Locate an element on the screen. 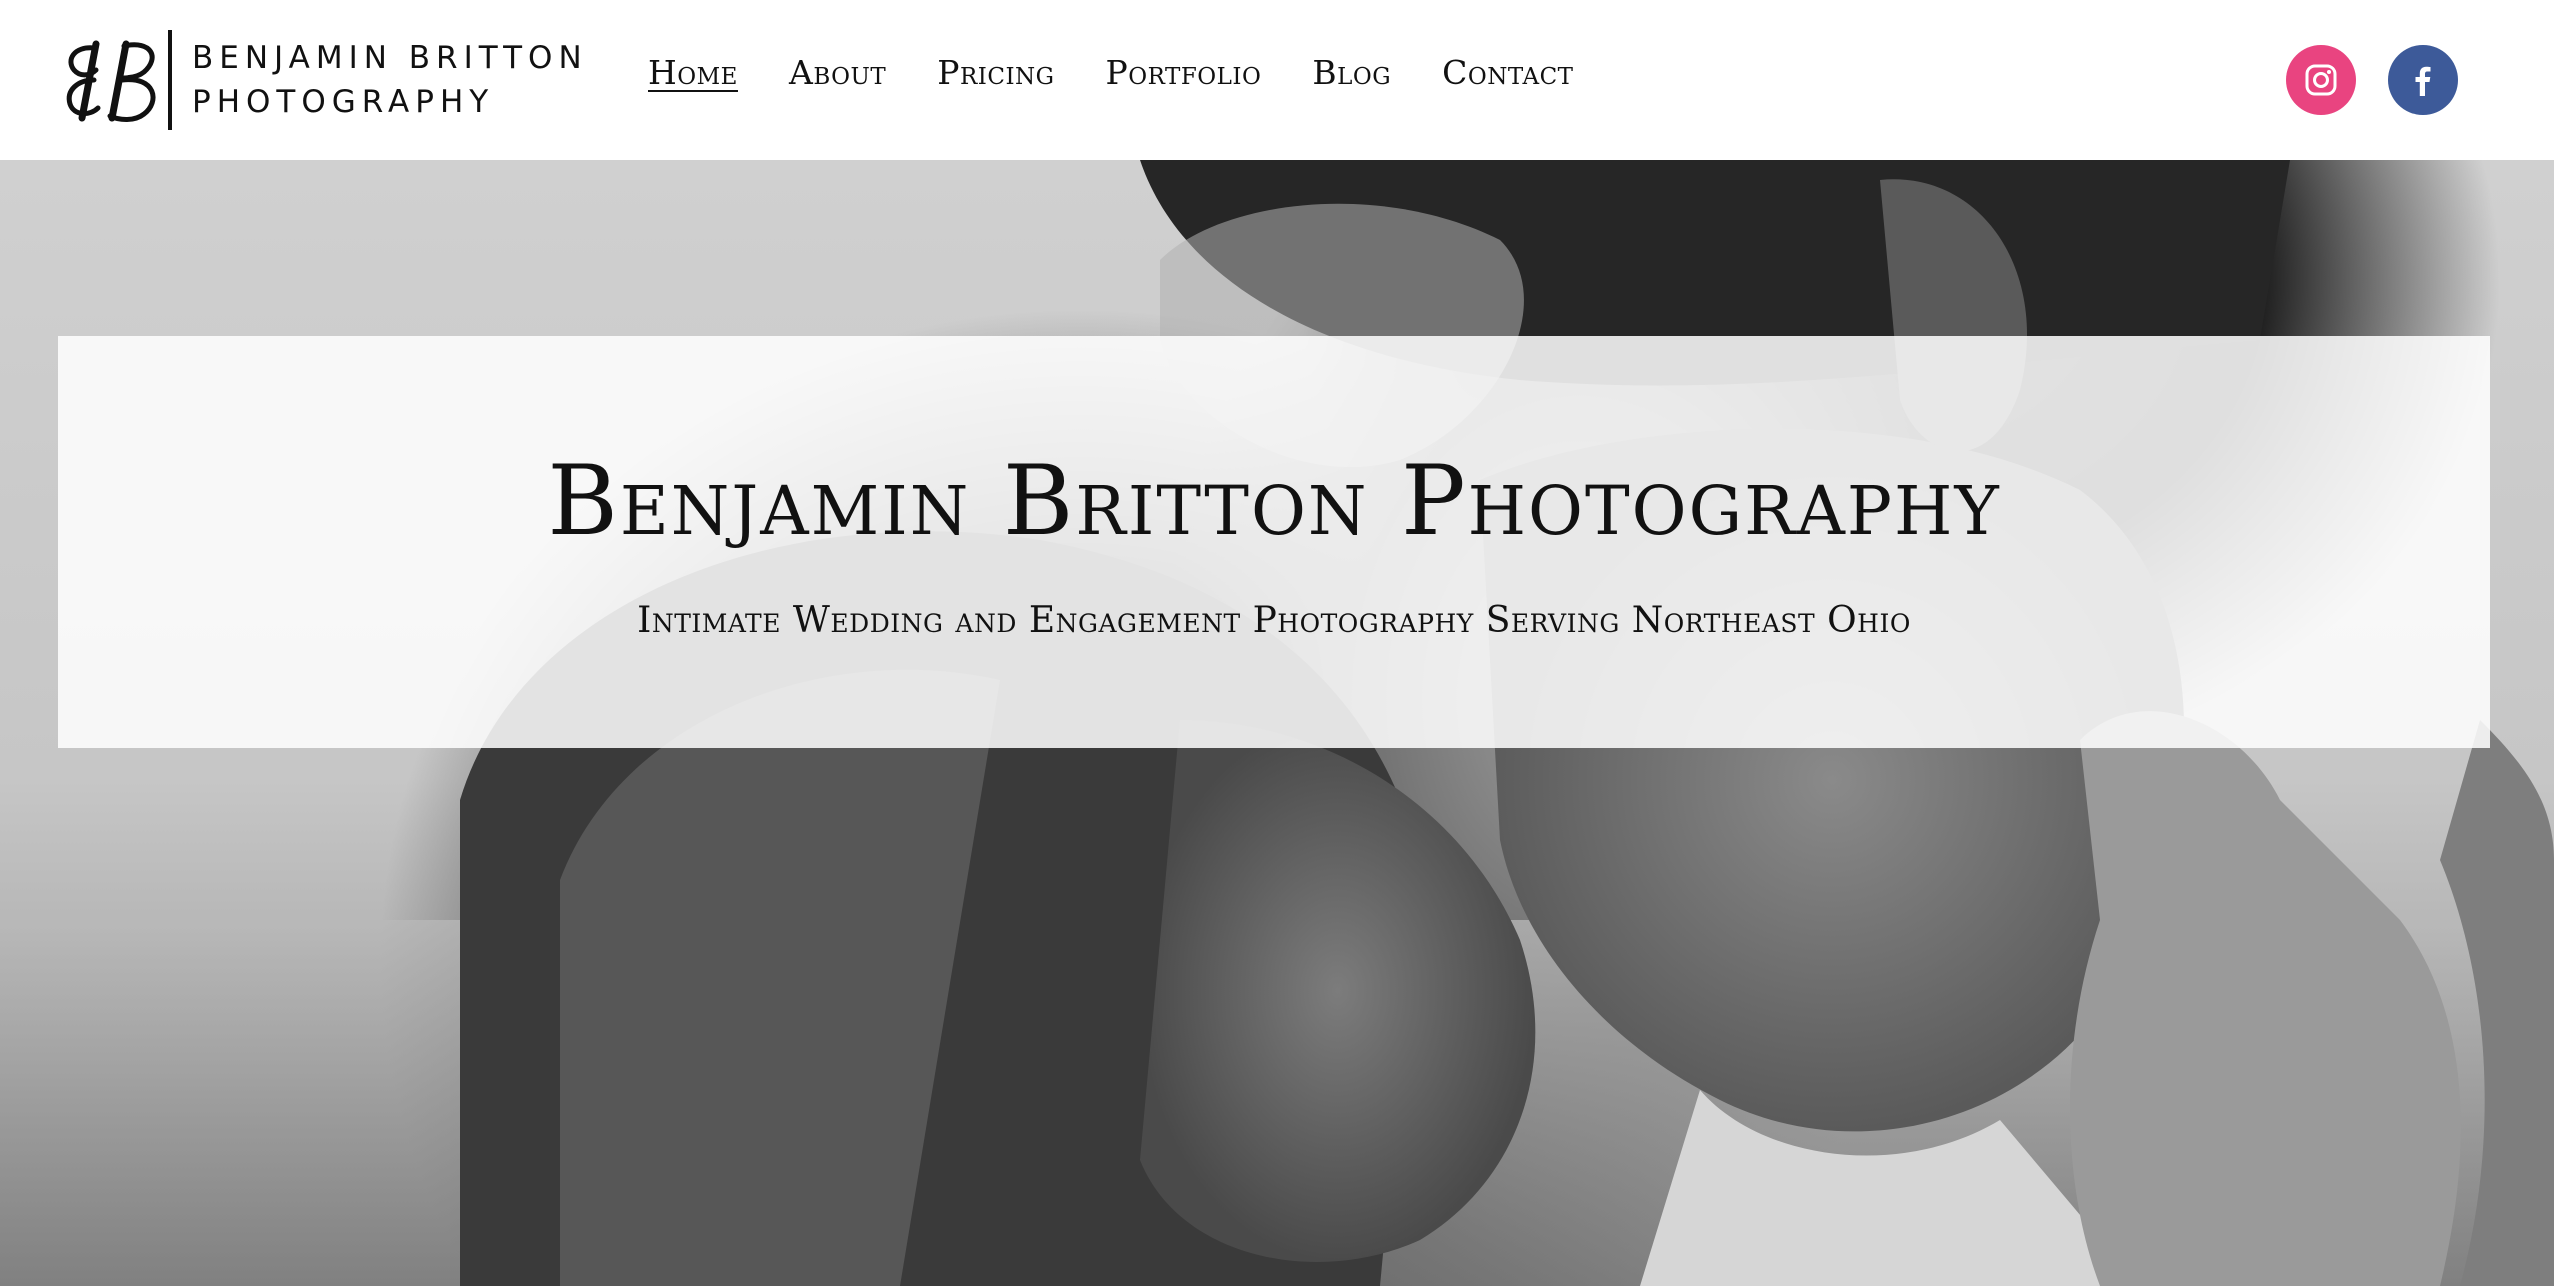  instagram-button is located at coordinates (2321, 80).